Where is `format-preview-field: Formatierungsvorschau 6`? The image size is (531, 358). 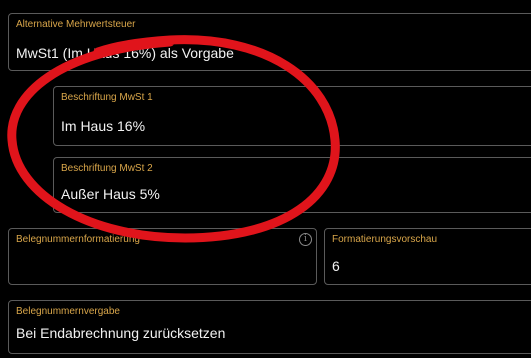 format-preview-field: Formatierungsvorschau 6 is located at coordinates (427, 256).